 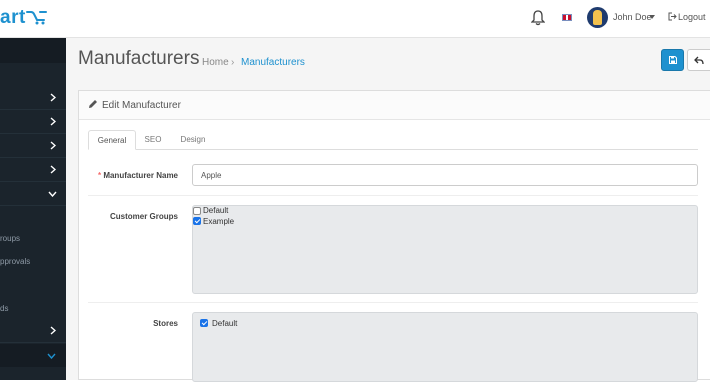 I want to click on stores-label: Stores, so click(x=165, y=323).